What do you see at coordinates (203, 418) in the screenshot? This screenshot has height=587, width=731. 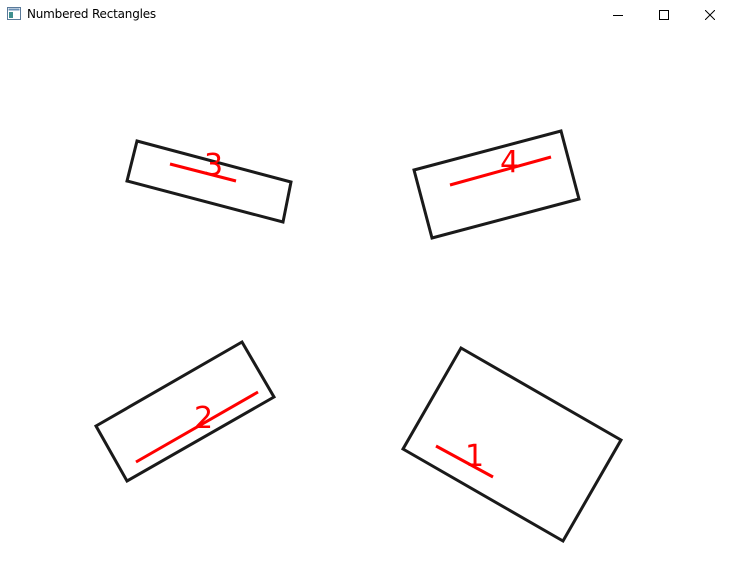 I see `rectangle-2-label: 2` at bounding box center [203, 418].